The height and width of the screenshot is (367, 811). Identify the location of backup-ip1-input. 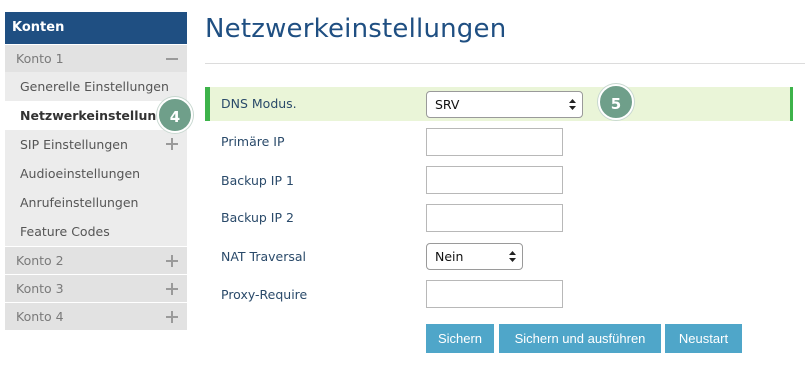
(494, 180).